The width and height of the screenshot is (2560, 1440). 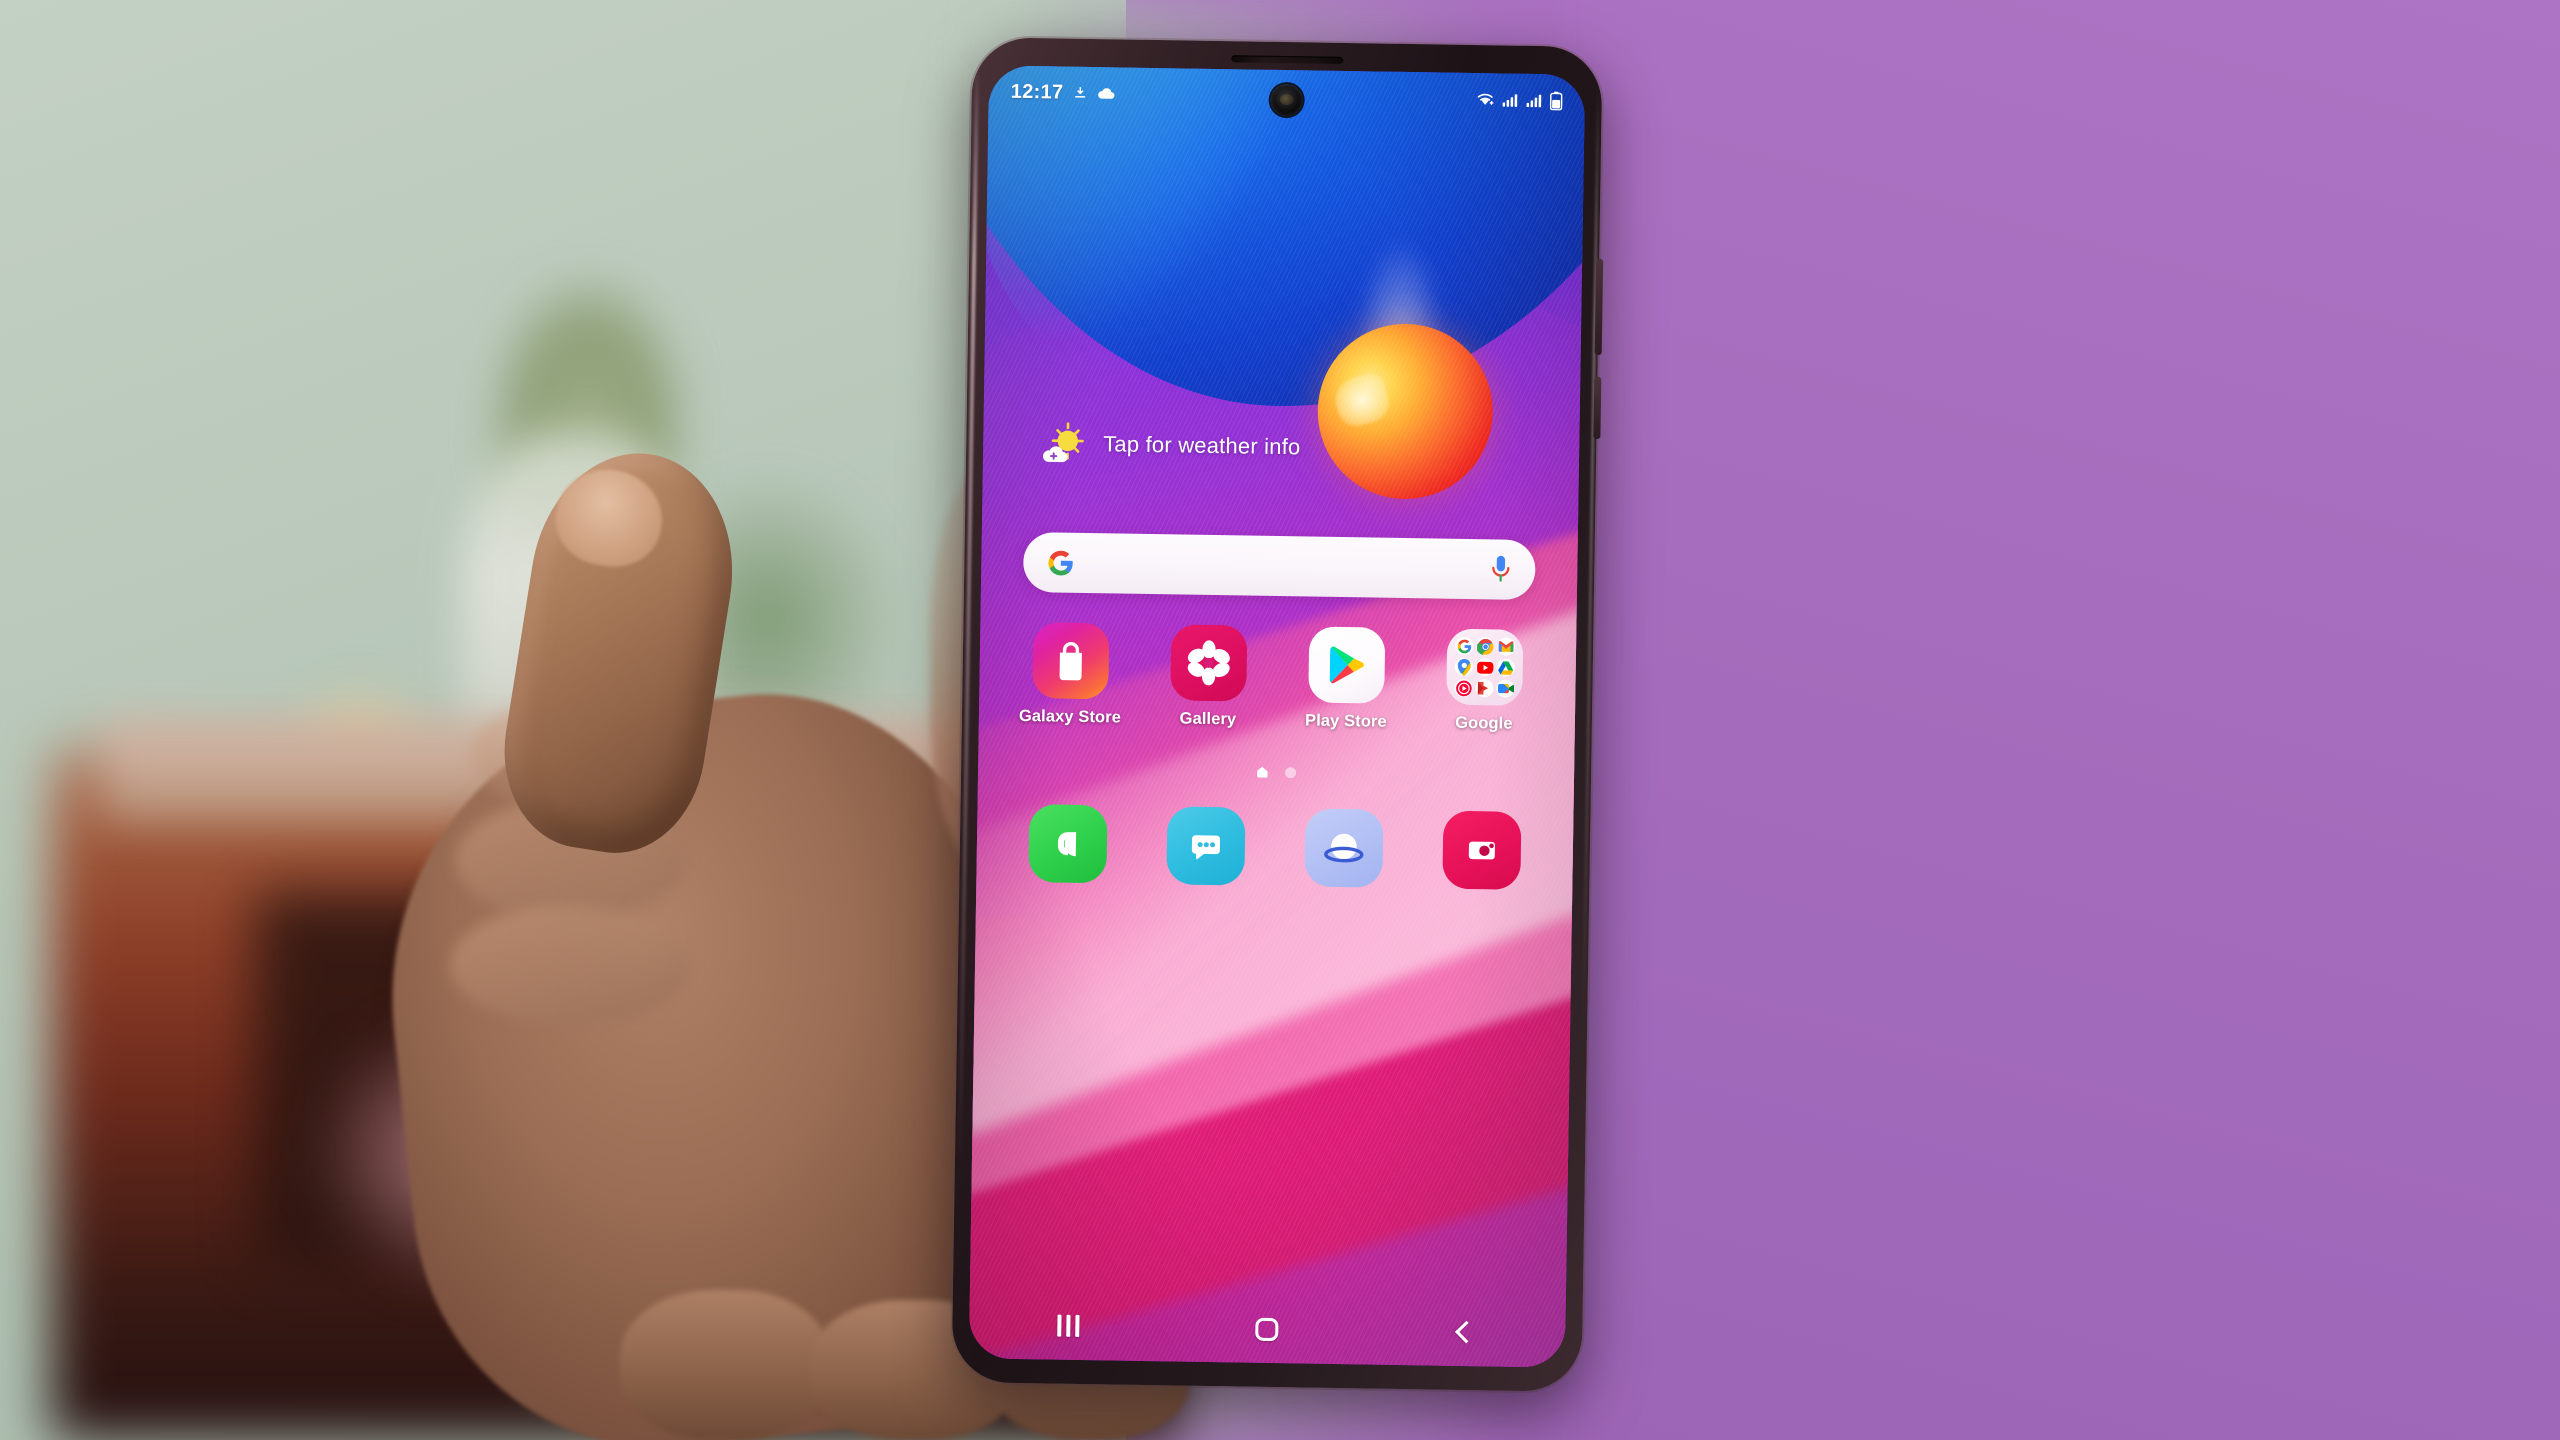 I want to click on cloud-icon, so click(x=1106, y=93).